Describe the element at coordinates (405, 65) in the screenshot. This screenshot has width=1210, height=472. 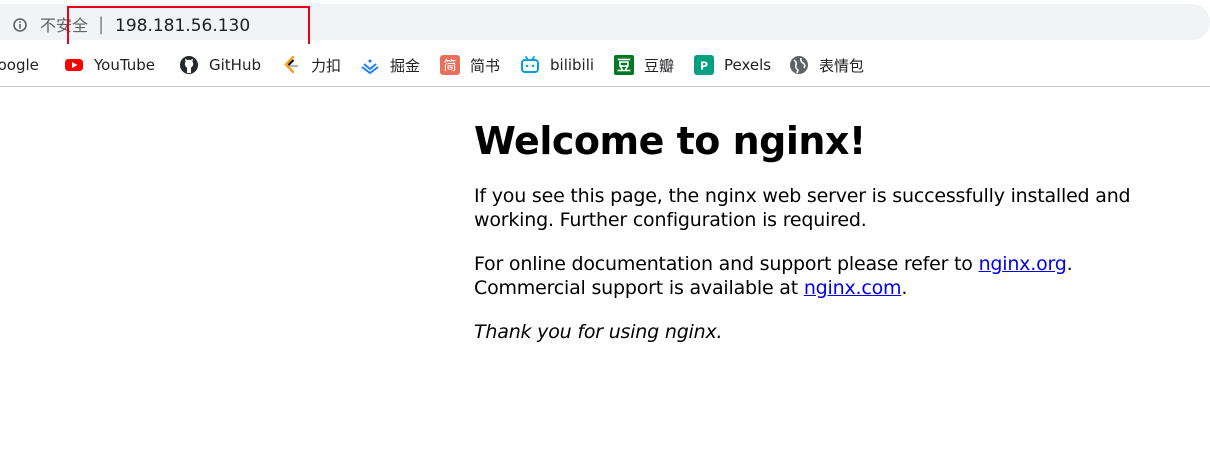
I see `bookmark-label: 掘金` at that location.